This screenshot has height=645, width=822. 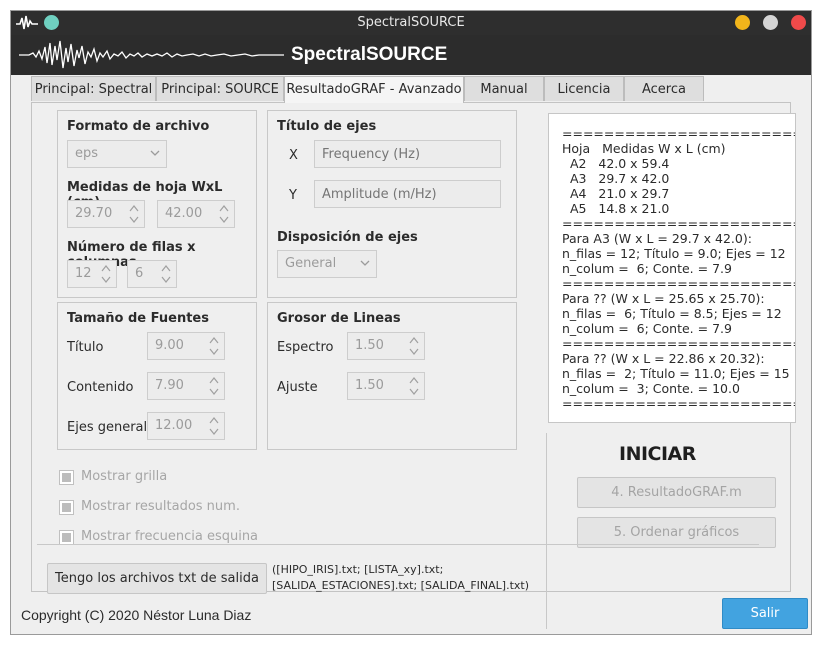 I want to click on titulo-ejes-title: Título de ejes, so click(x=327, y=126).